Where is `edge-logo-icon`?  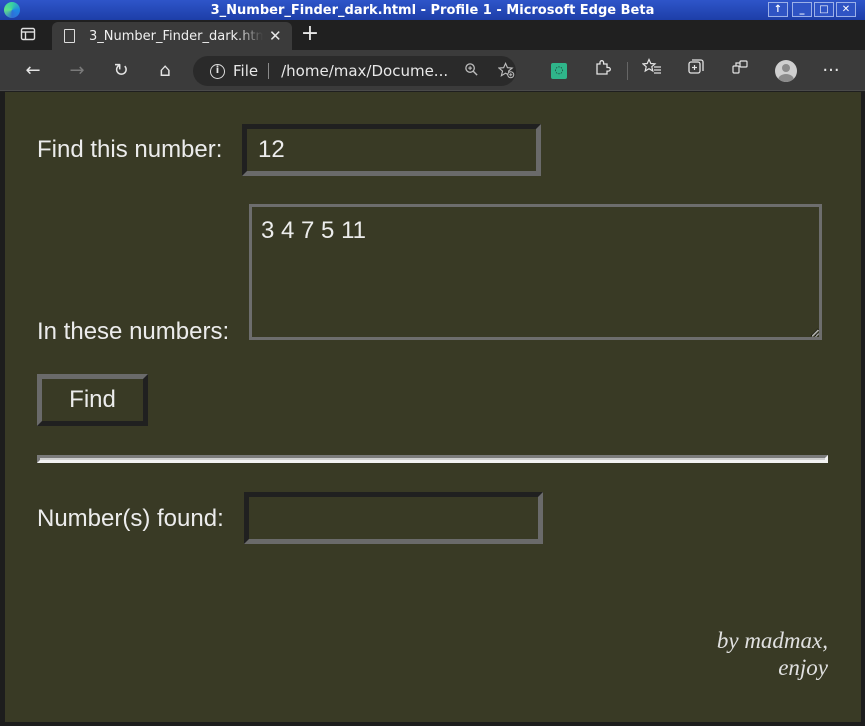
edge-logo-icon is located at coordinates (12, 10).